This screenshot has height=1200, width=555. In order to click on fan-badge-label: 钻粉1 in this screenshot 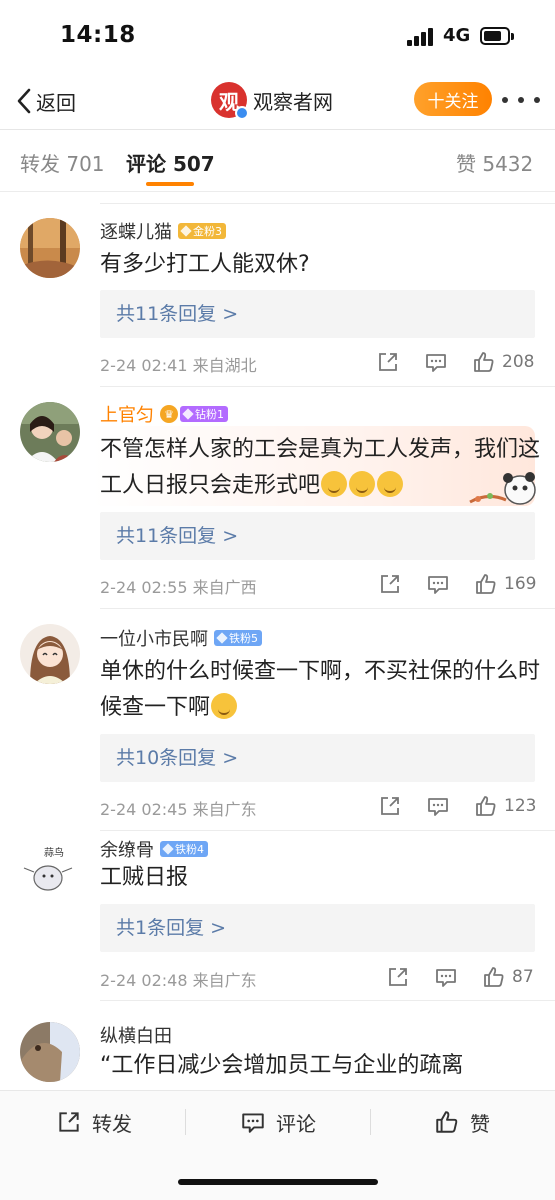, I will do `click(209, 414)`.